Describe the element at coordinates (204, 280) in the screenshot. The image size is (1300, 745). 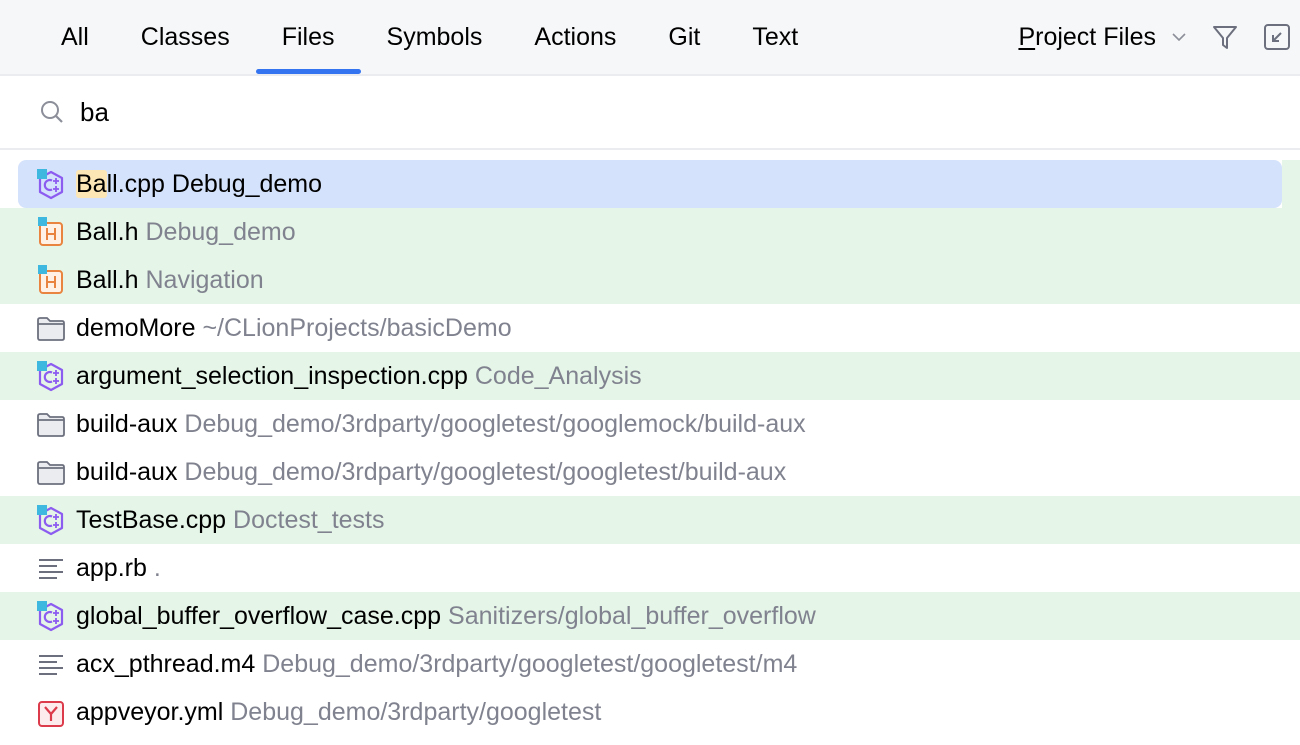
I see `file-location: Navigation` at that location.